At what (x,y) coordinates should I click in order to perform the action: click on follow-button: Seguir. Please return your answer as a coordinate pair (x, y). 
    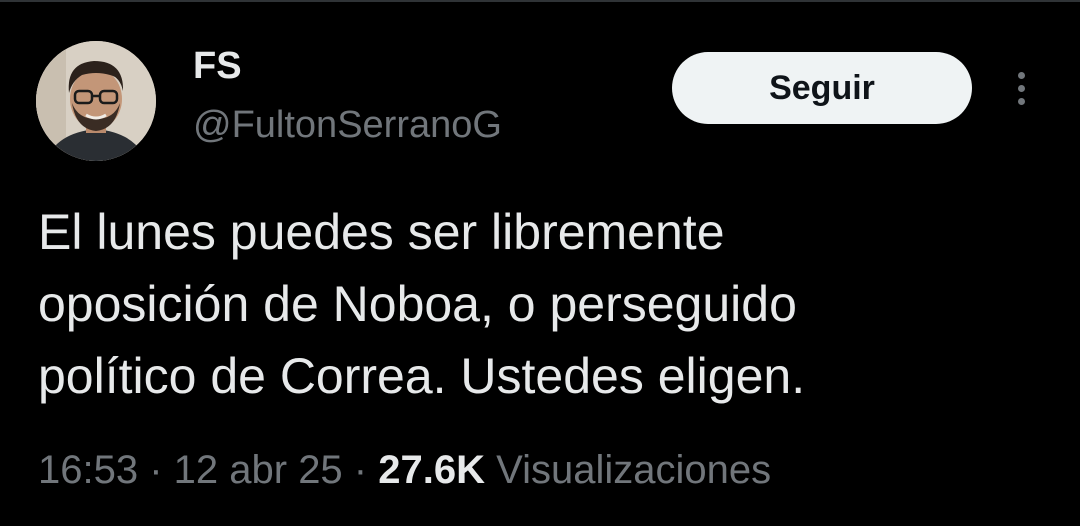
    Looking at the image, I should click on (822, 88).